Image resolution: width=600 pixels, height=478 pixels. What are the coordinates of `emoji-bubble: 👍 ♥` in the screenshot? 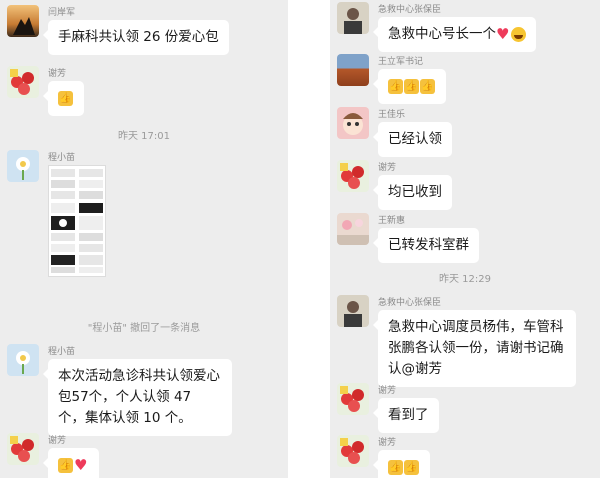 It's located at (71, 463).